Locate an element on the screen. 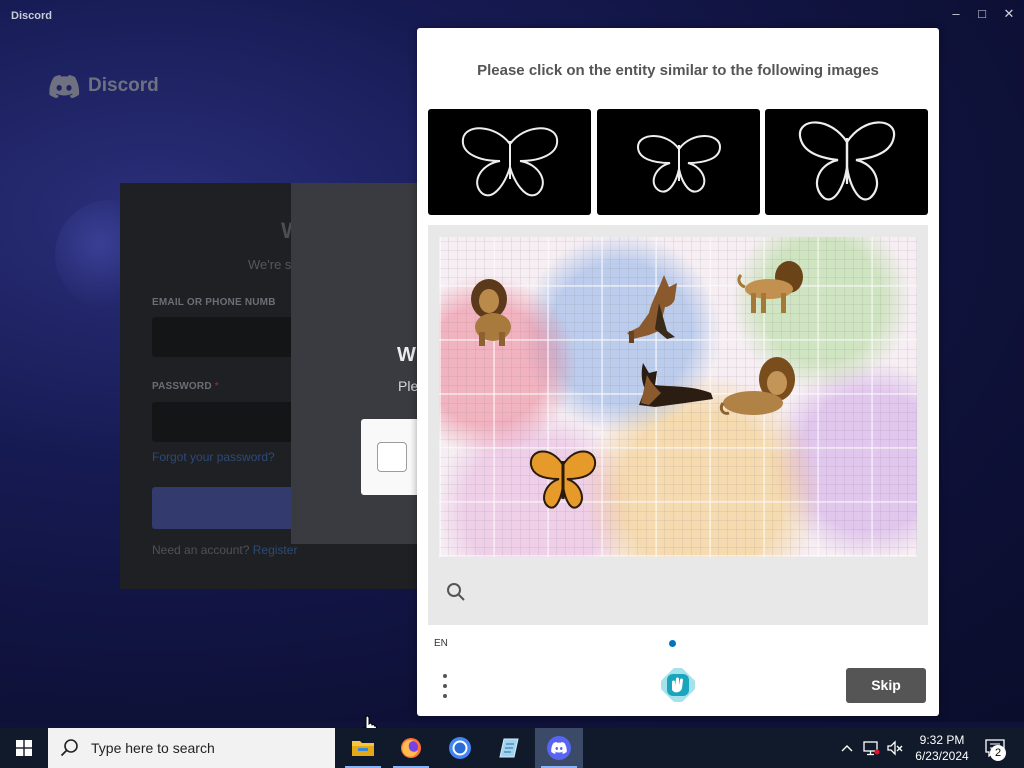 The height and width of the screenshot is (768, 1024). titlebar: Discord – □ ✕ is located at coordinates (512, 15).